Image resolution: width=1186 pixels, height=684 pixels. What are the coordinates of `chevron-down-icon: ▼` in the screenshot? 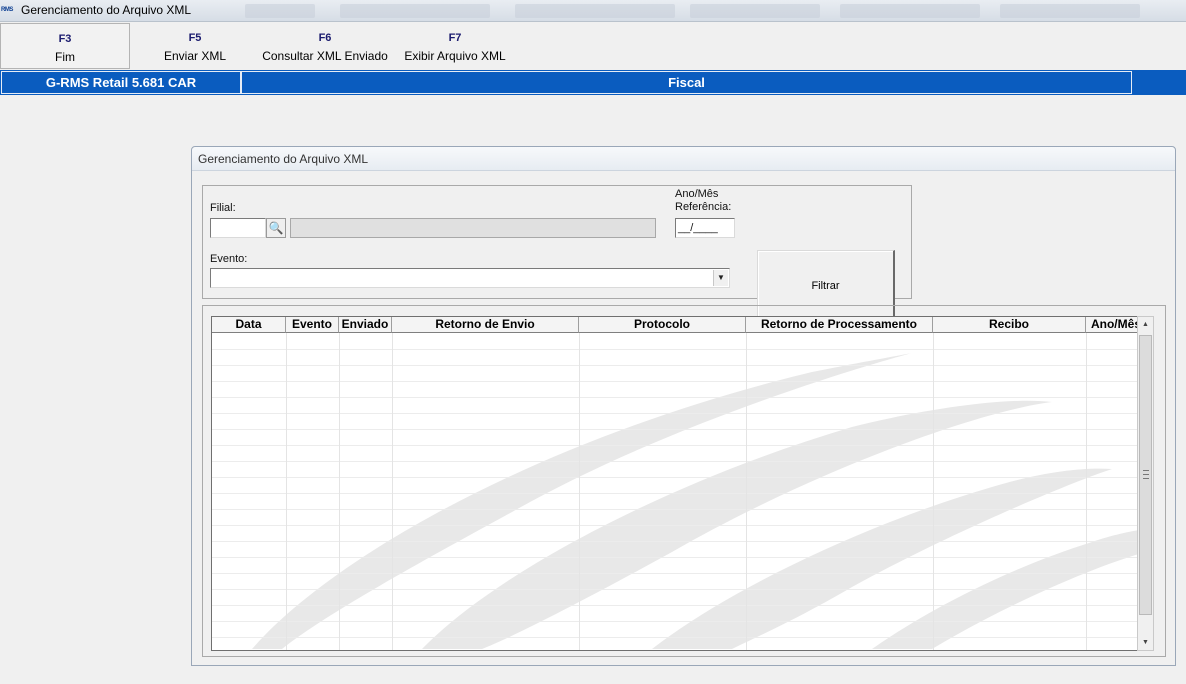 It's located at (720, 278).